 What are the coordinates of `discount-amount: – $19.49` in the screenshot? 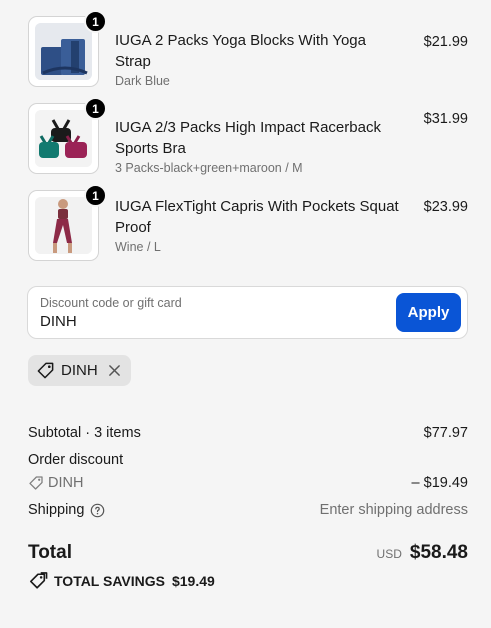 It's located at (439, 483).